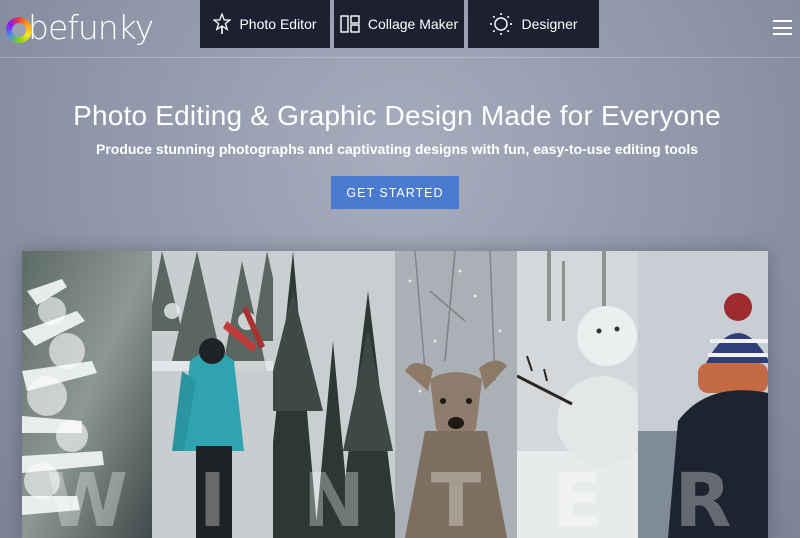 This screenshot has width=800, height=538. I want to click on gallery-letter: R, so click(703, 498).